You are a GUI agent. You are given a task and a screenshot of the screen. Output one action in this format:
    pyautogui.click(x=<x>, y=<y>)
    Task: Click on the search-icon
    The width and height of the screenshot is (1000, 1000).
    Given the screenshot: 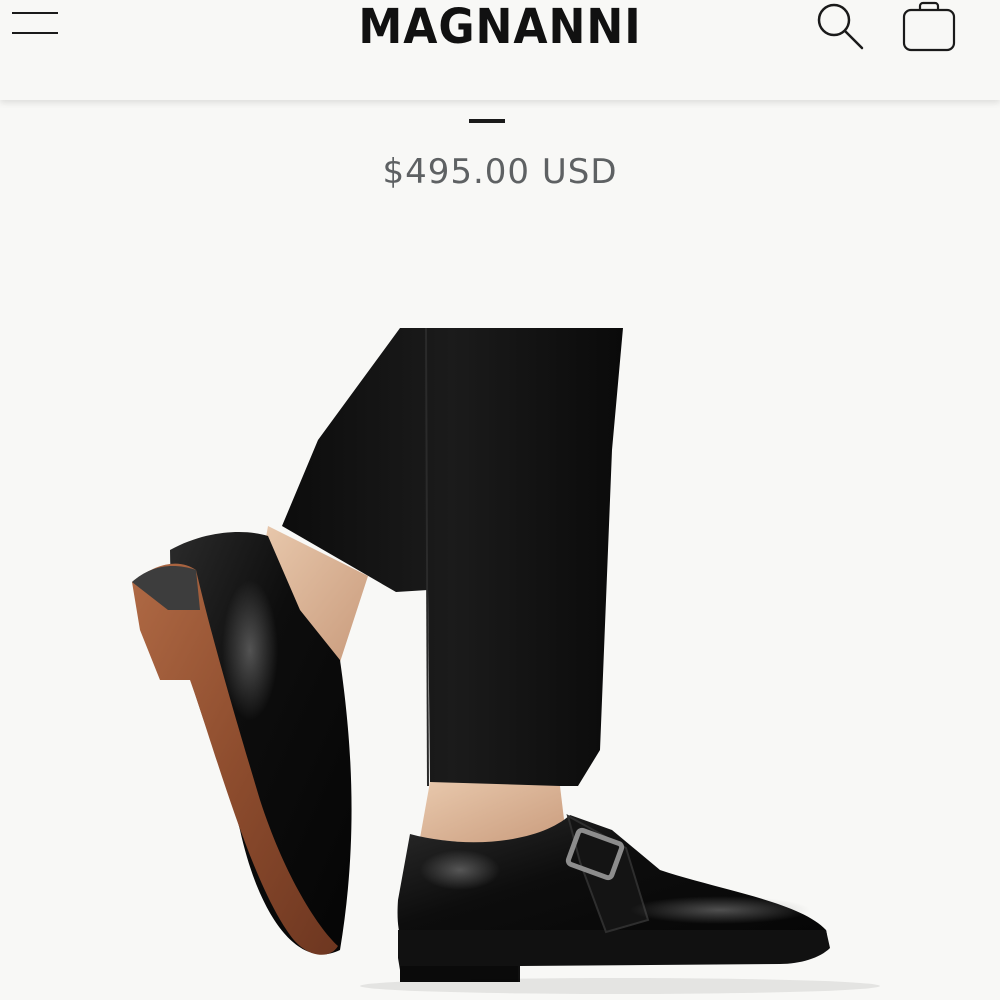 What is the action you would take?
    pyautogui.click(x=840, y=26)
    